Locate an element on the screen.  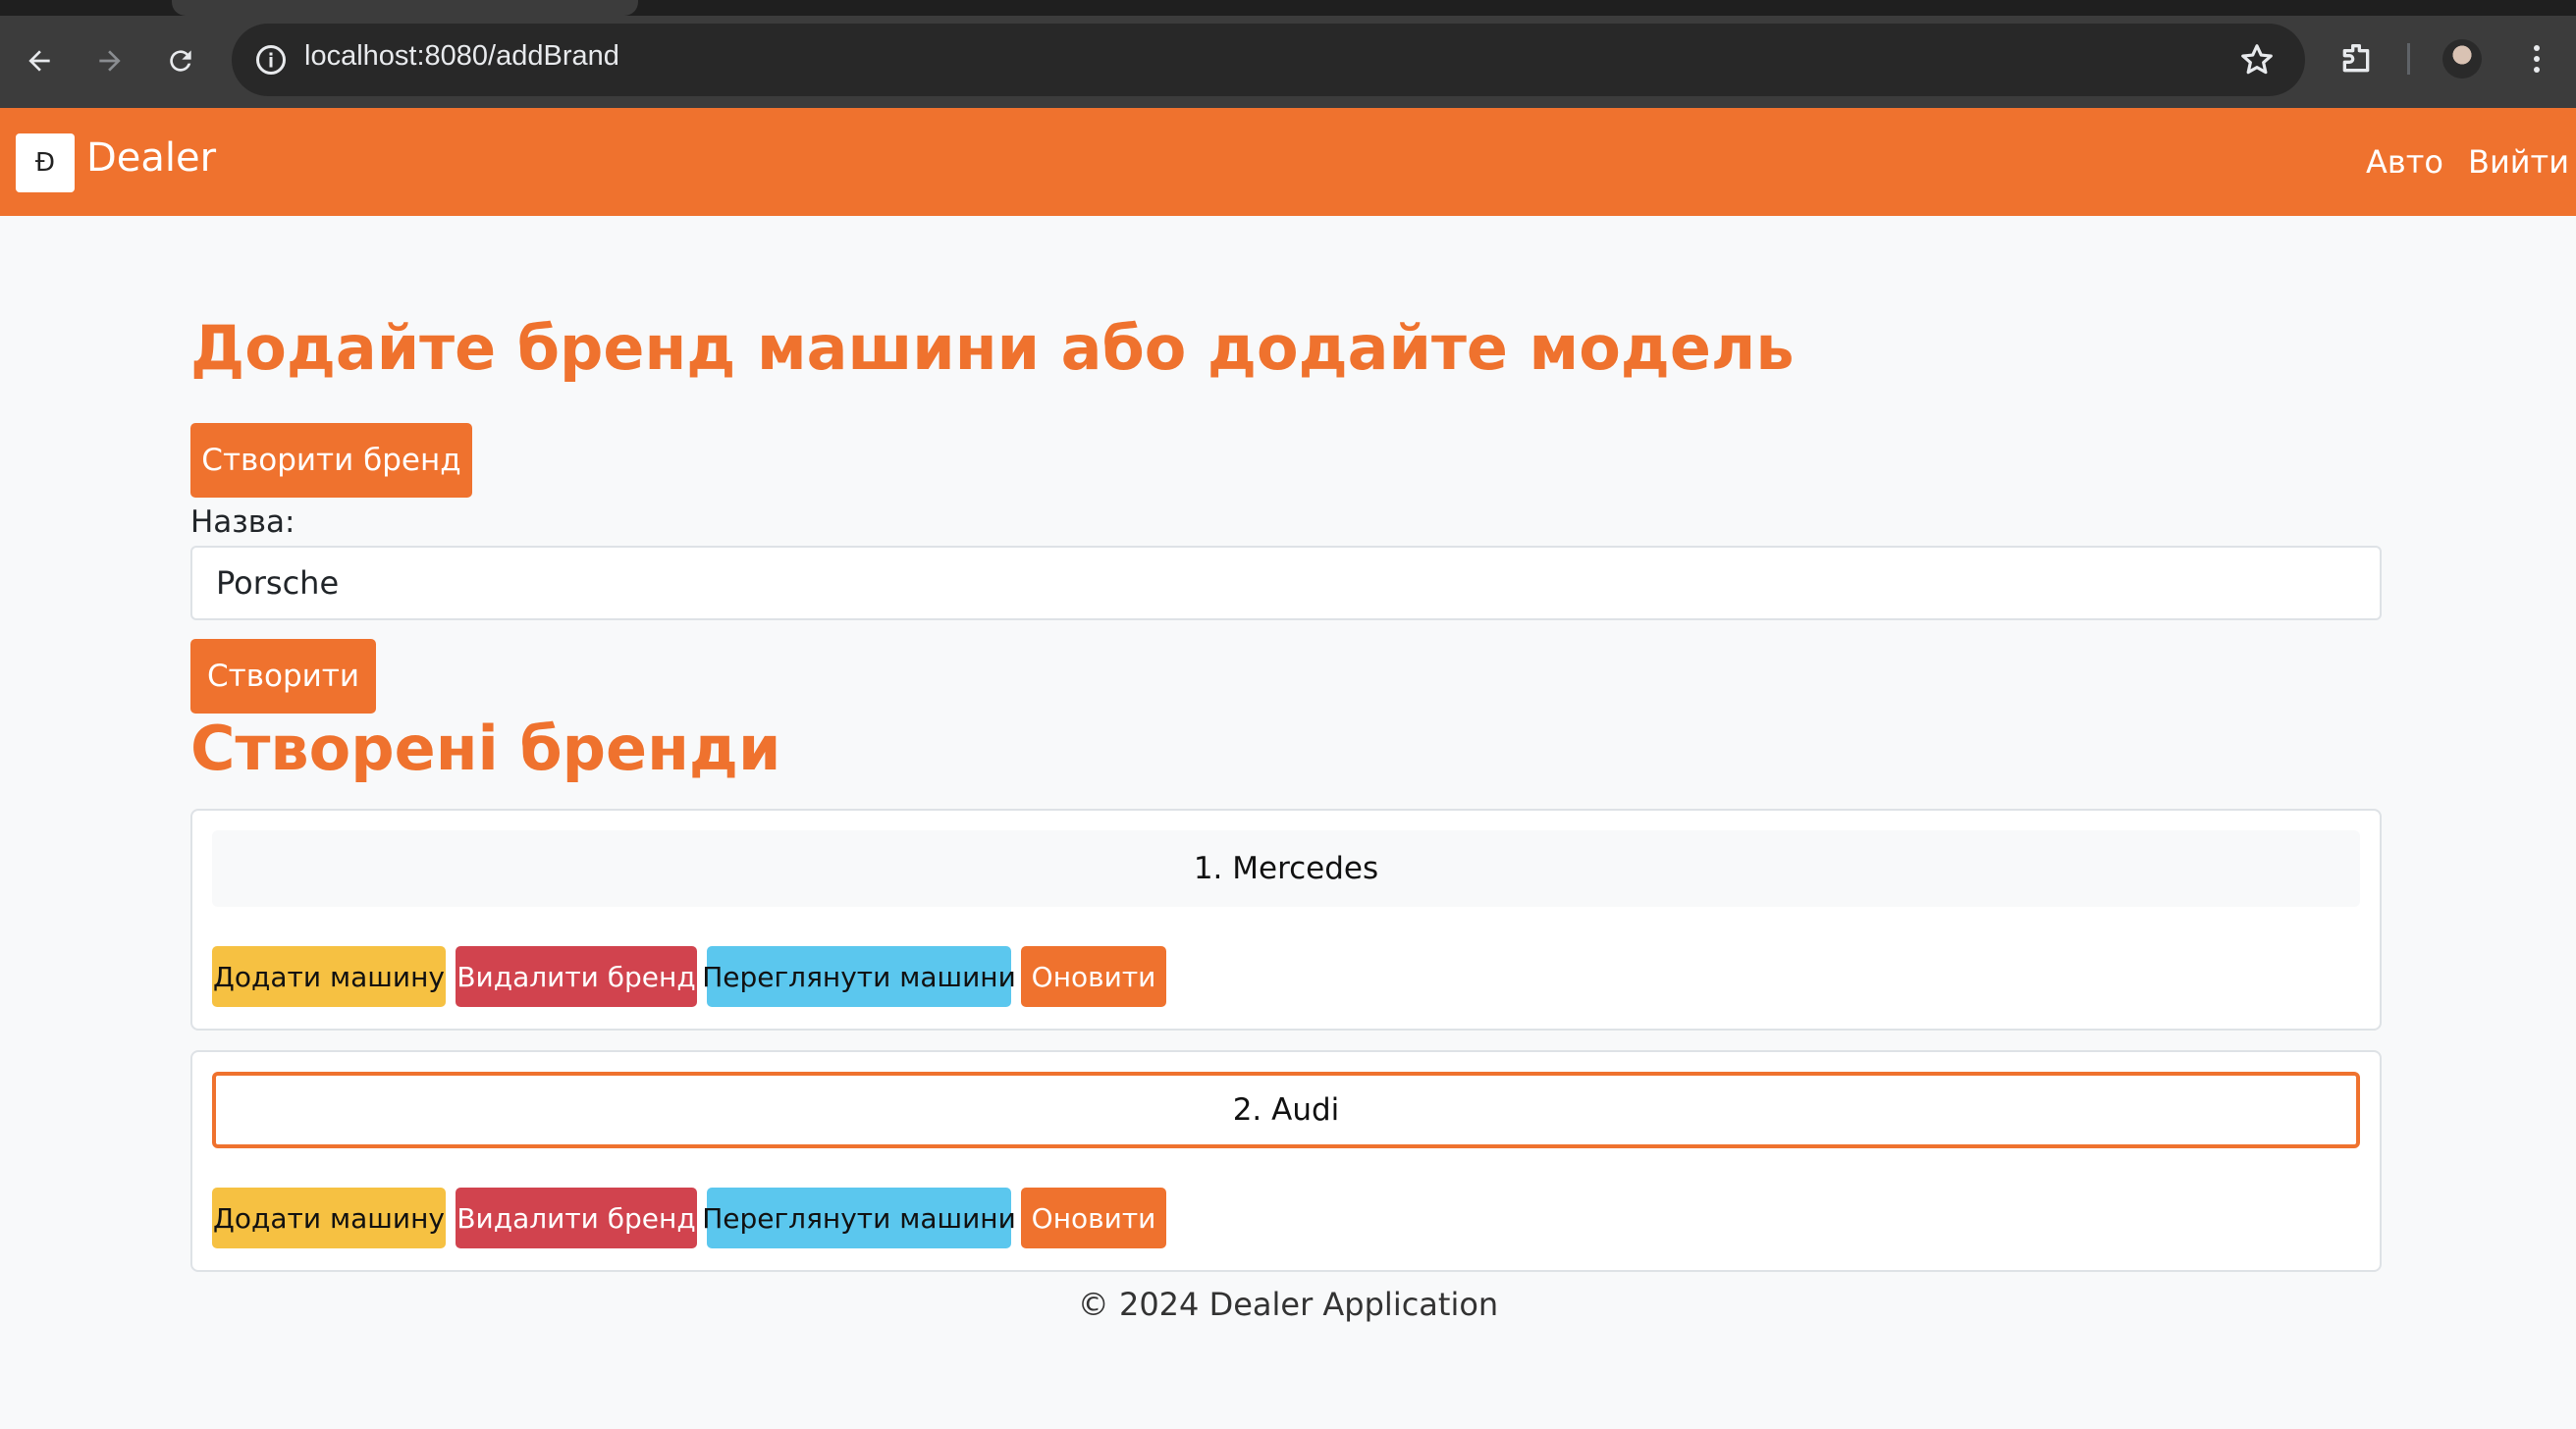
active-tab is located at coordinates (405, 8).